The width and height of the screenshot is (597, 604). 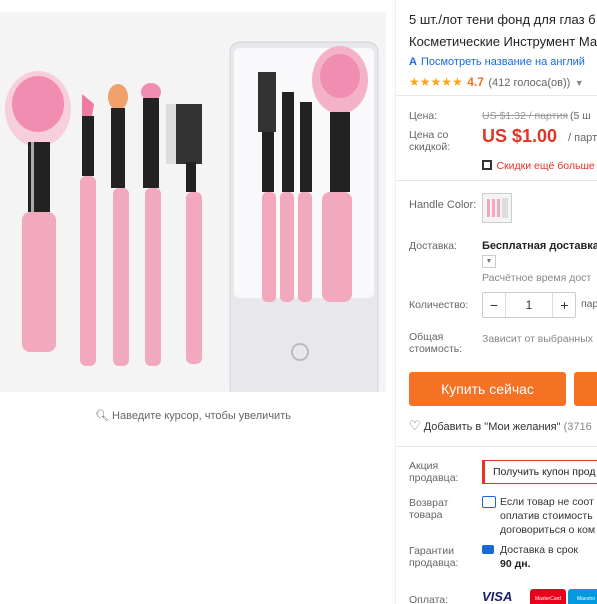 What do you see at coordinates (546, 516) in the screenshot?
I see `returns-line2: оплатив стоимость` at bounding box center [546, 516].